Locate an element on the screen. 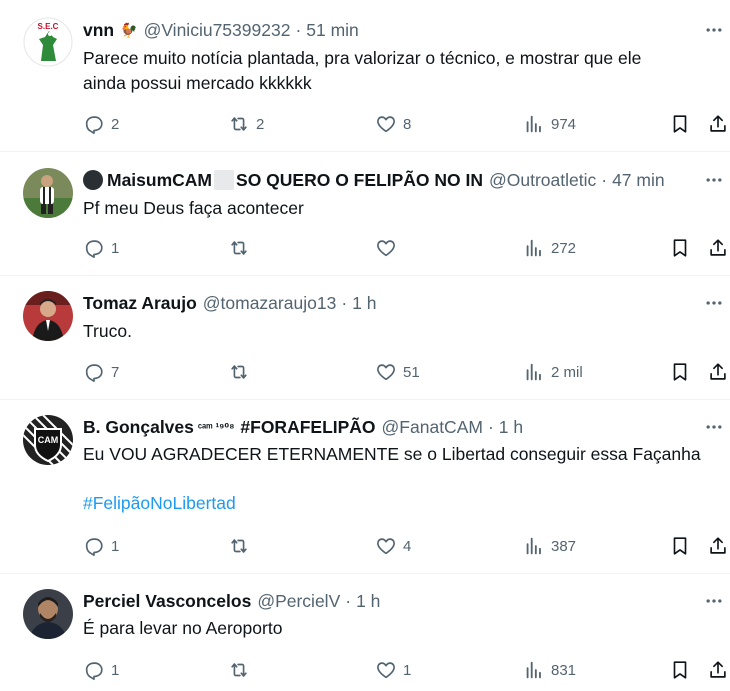 The image size is (730, 691). hashtag-link: #FelipãoNoLibertad is located at coordinates (159, 503).